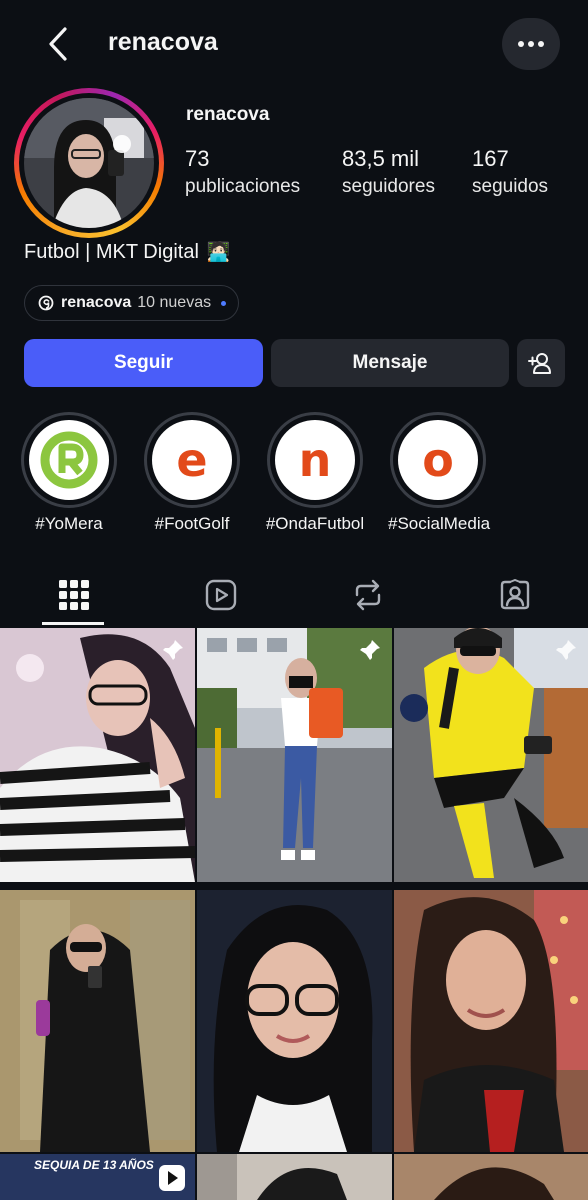 Image resolution: width=588 pixels, height=1200 pixels. What do you see at coordinates (242, 172) in the screenshot?
I see `posts-stat: 73 publicaciones` at bounding box center [242, 172].